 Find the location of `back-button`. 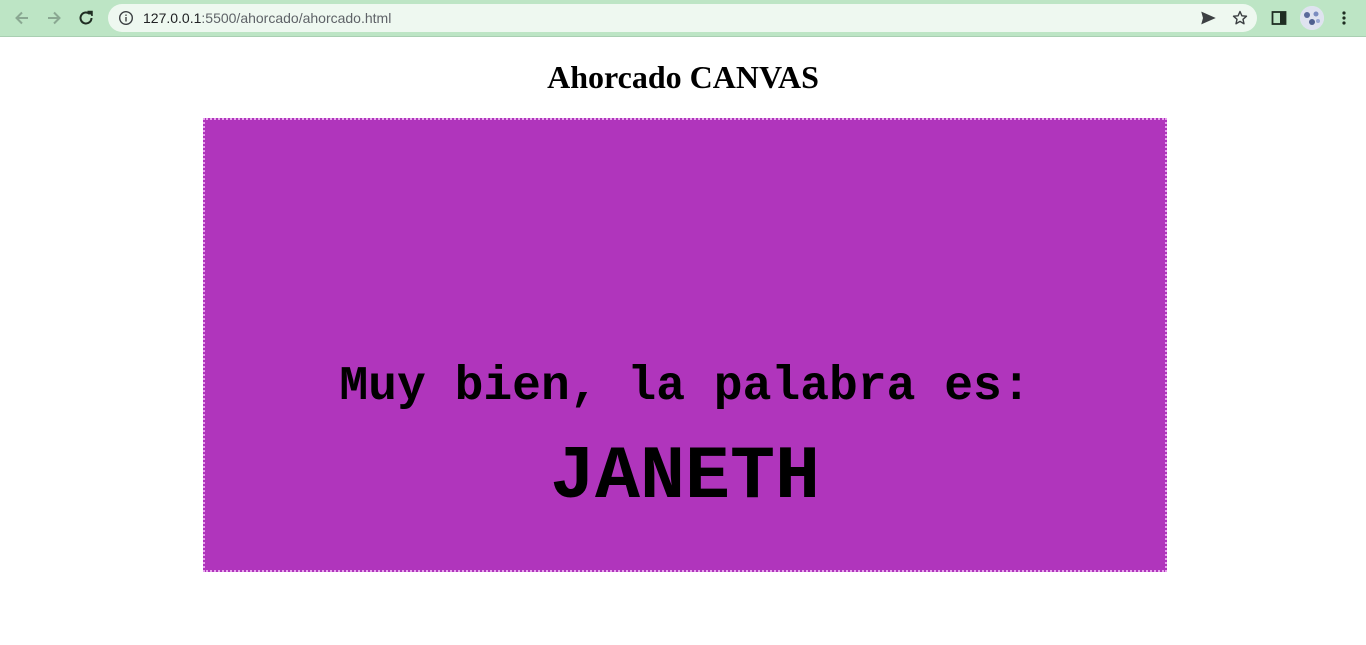

back-button is located at coordinates (22, 18).